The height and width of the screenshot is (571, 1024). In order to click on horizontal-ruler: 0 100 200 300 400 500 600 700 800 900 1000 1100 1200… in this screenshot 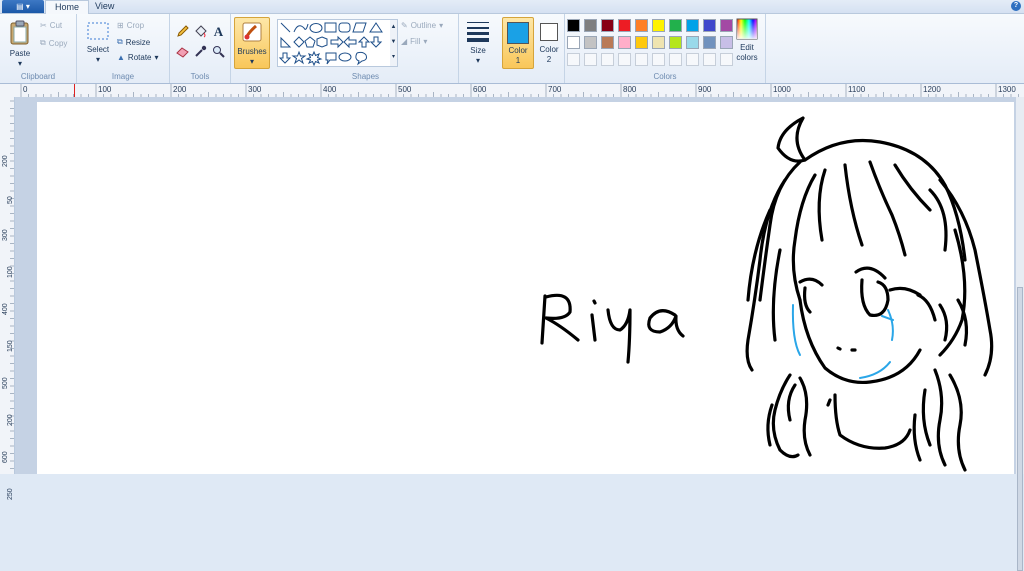, I will do `click(512, 91)`.